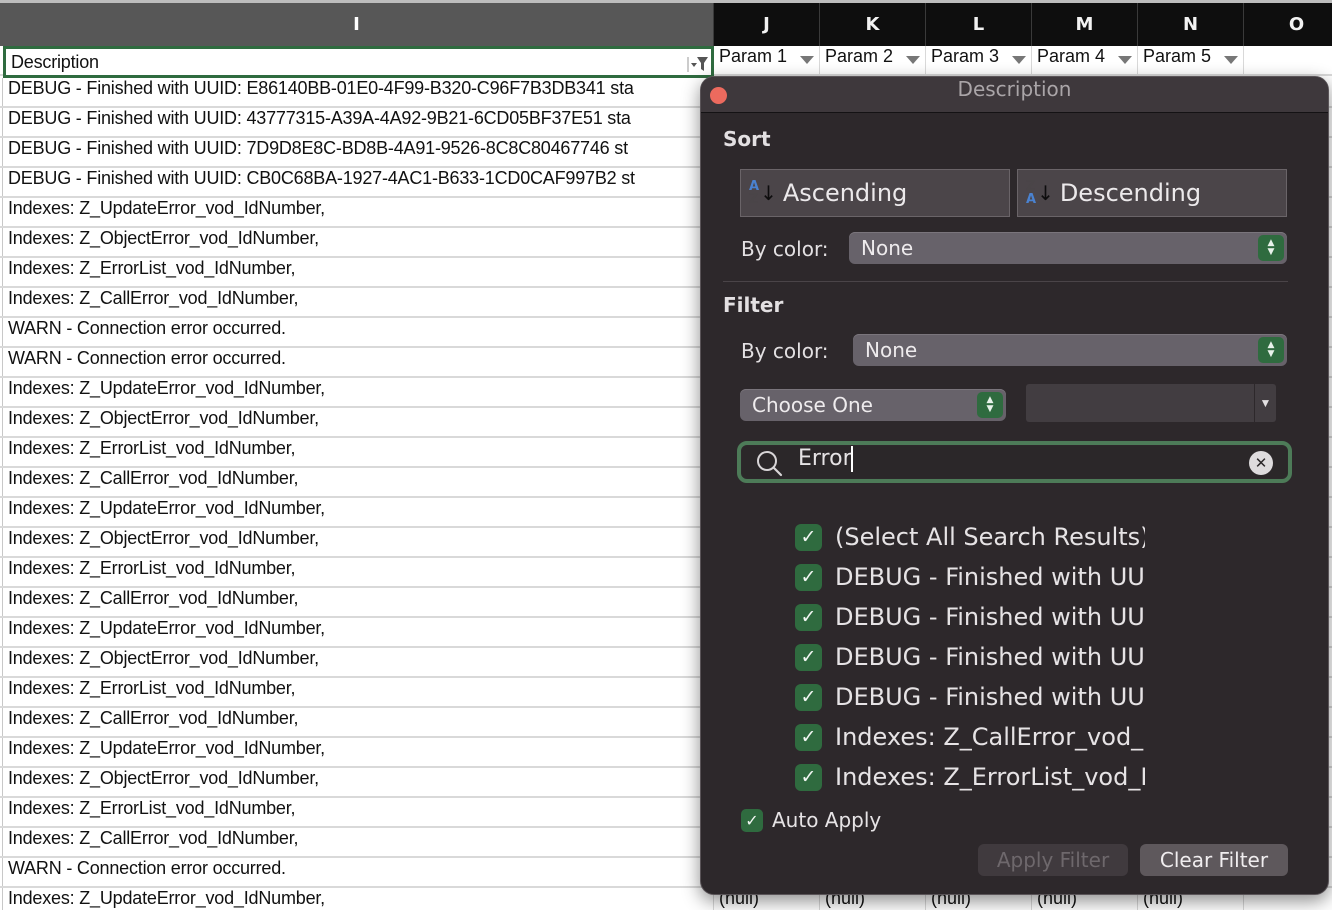 The width and height of the screenshot is (1332, 910). I want to click on column-header-m: M, so click(1085, 24).